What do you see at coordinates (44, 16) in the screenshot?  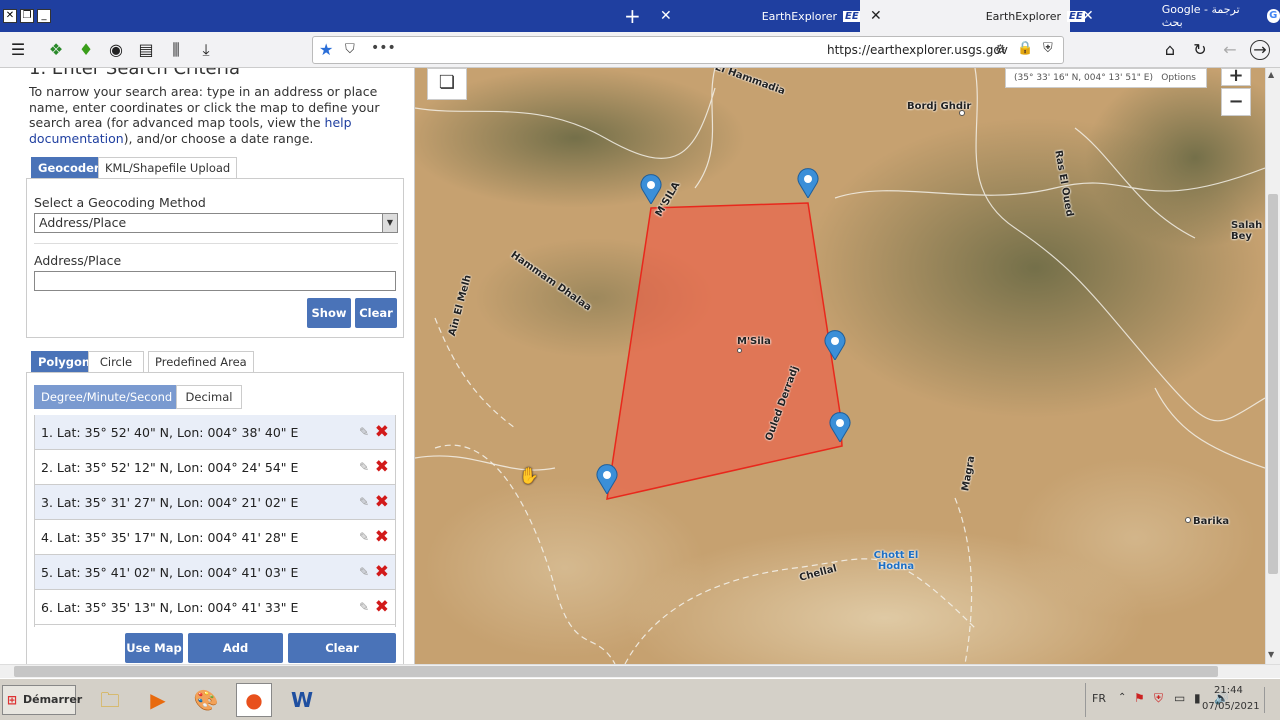 I see `minimize-window-icon: _` at bounding box center [44, 16].